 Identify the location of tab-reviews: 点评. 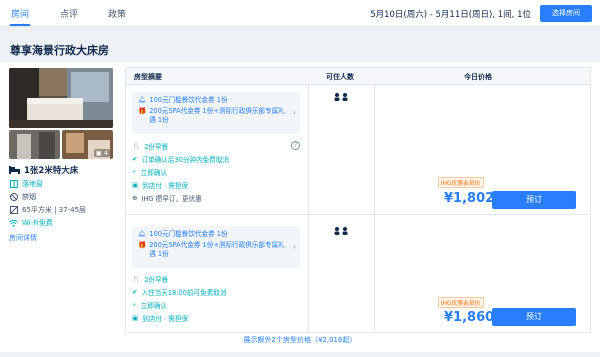
(69, 13).